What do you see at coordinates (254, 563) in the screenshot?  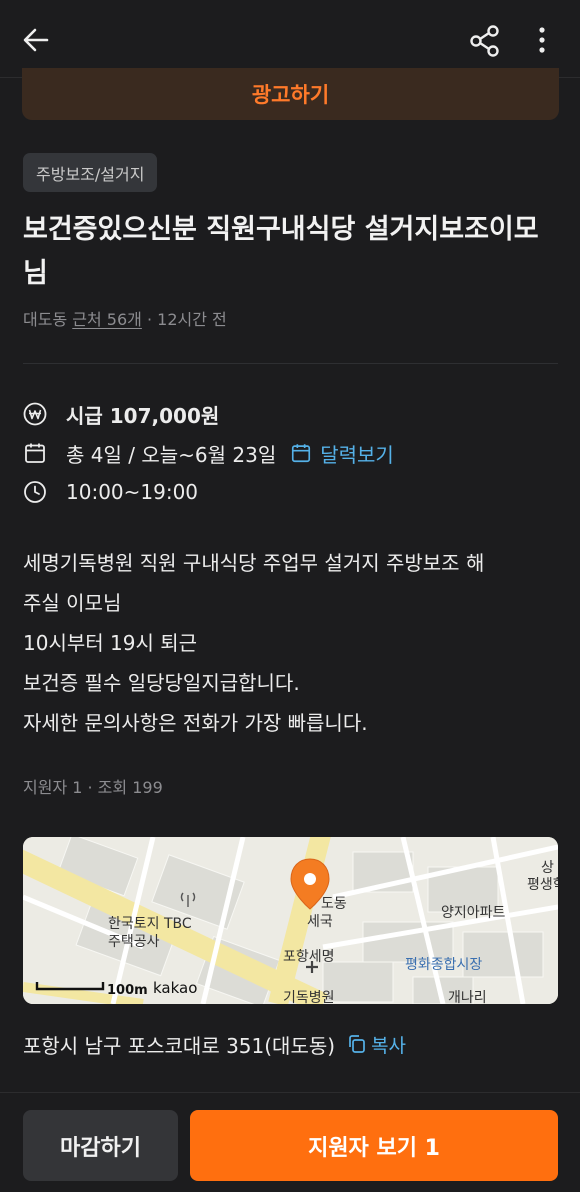 I see `description-line: 세명기독병원 직원 구내식당 주업무 설거지 주방보조 해` at bounding box center [254, 563].